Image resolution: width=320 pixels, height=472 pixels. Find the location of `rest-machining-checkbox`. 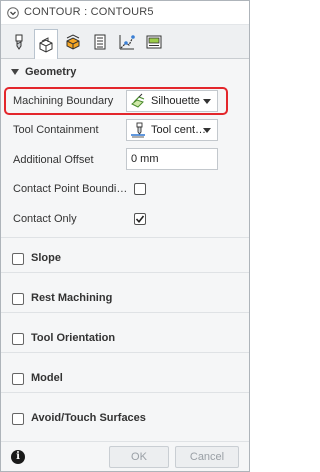

rest-machining-checkbox is located at coordinates (18, 299).